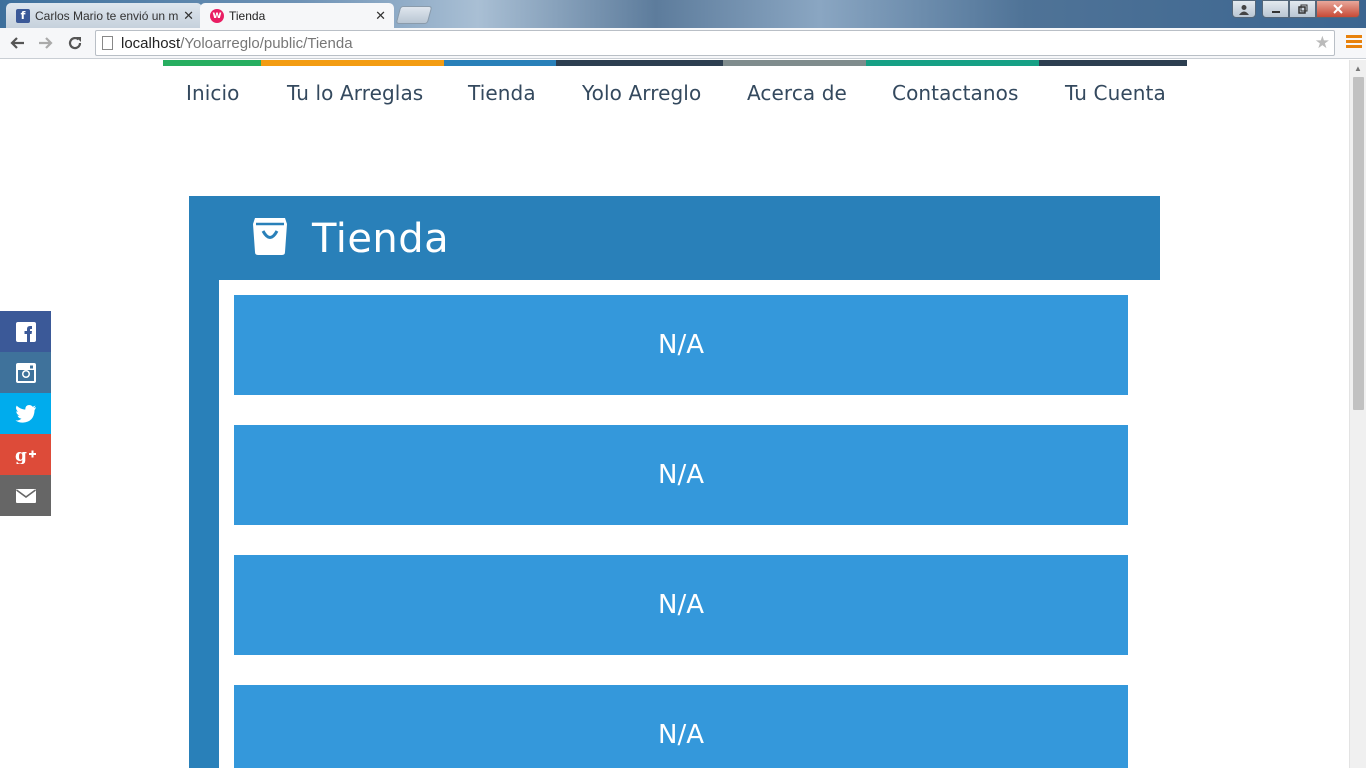 Image resolution: width=1366 pixels, height=768 pixels. I want to click on nav-item-inicio: Inicio, so click(213, 93).